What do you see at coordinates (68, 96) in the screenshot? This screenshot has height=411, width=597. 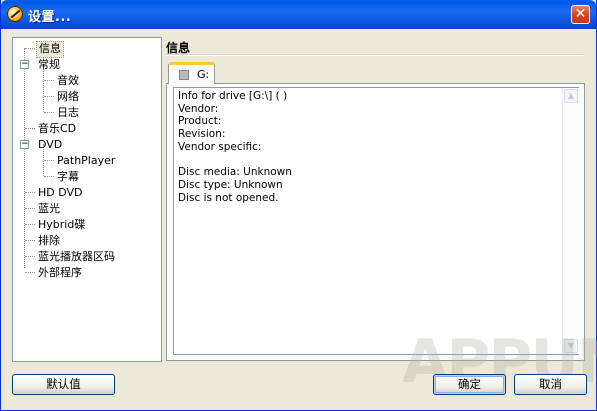 I see `tree-item-network: 网络` at bounding box center [68, 96].